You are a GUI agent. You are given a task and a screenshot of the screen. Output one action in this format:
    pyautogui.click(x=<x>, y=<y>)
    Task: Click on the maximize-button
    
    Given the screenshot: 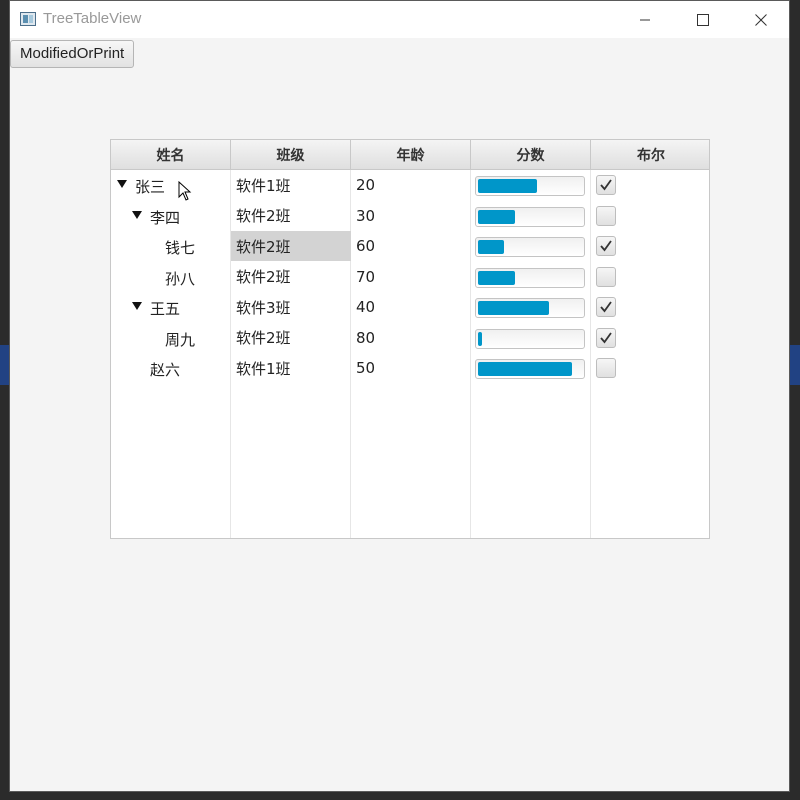 What is the action you would take?
    pyautogui.click(x=703, y=19)
    